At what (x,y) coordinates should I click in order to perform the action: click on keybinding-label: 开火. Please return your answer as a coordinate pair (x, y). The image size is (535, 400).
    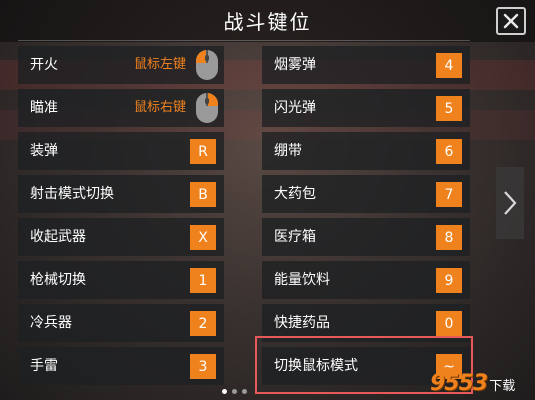
    Looking at the image, I should click on (44, 65).